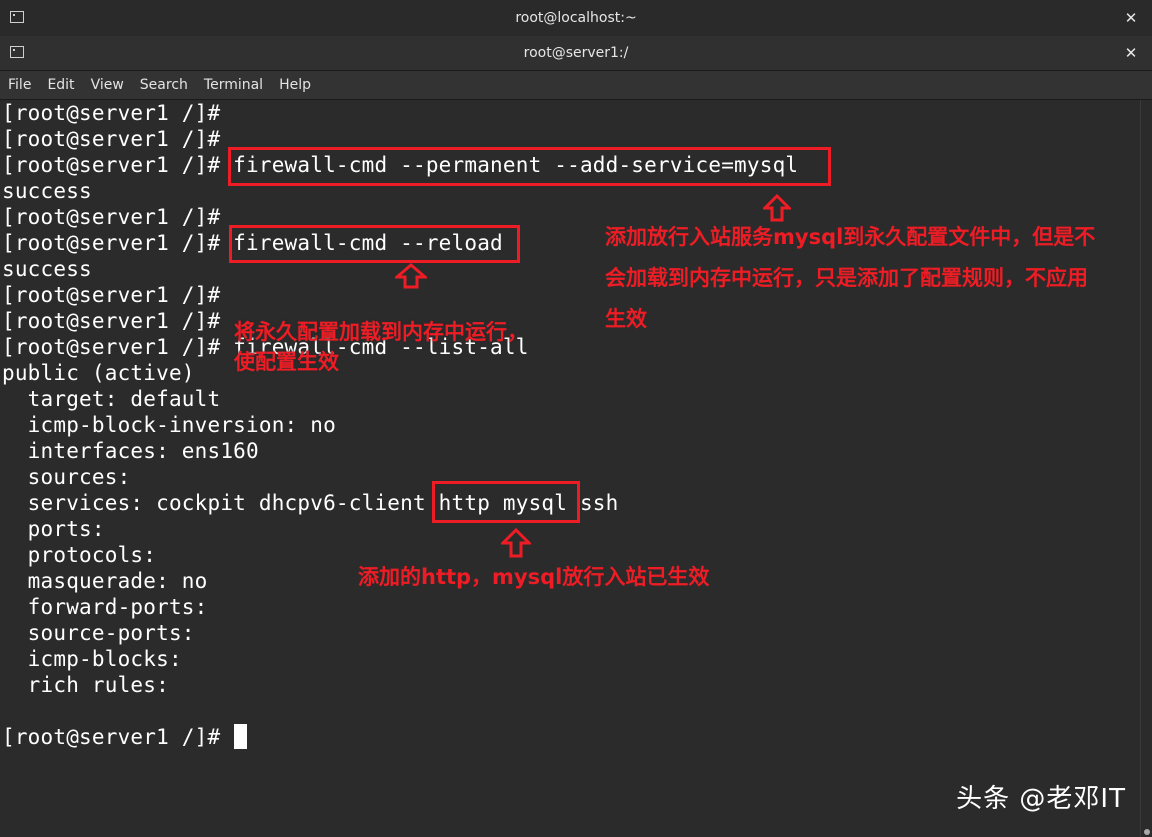  I want to click on menu-search: Search, so click(164, 85).